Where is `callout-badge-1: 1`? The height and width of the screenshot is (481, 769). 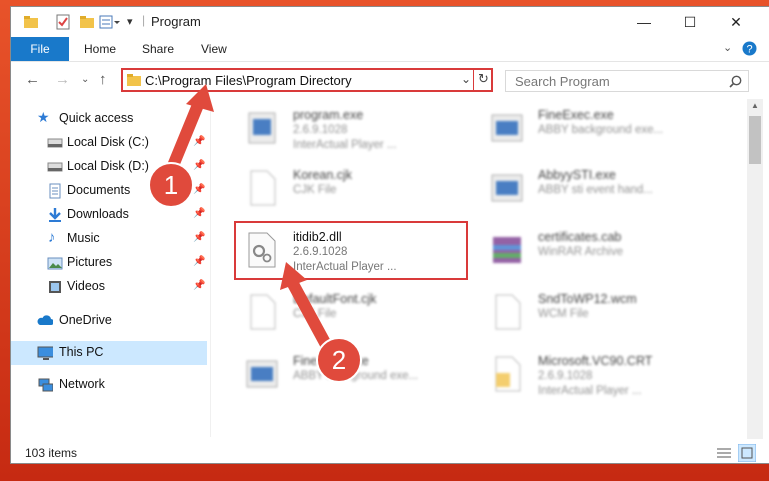
callout-badge-1: 1 is located at coordinates (171, 185).